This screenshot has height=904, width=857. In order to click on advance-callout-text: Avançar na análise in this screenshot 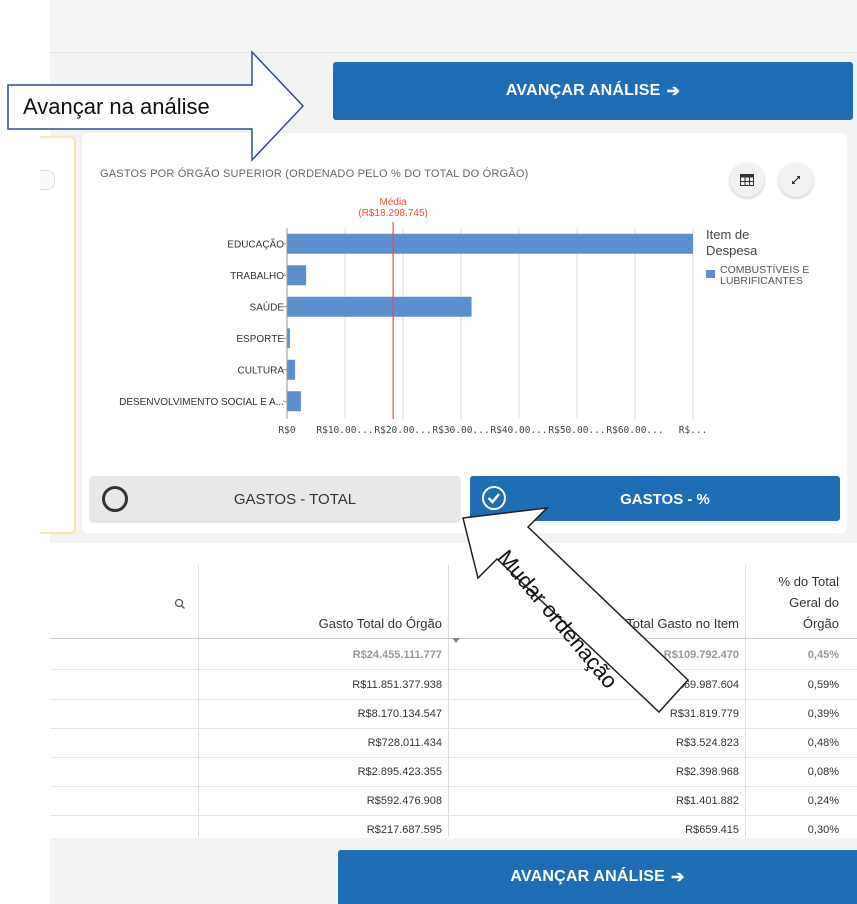, I will do `click(116, 106)`.